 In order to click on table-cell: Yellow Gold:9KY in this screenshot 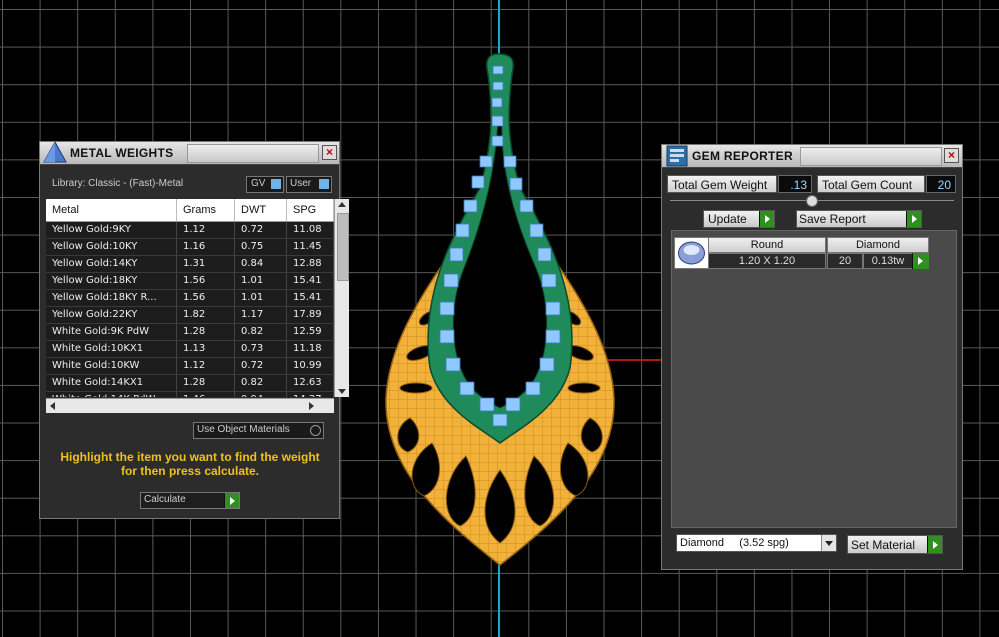, I will do `click(111, 230)`.